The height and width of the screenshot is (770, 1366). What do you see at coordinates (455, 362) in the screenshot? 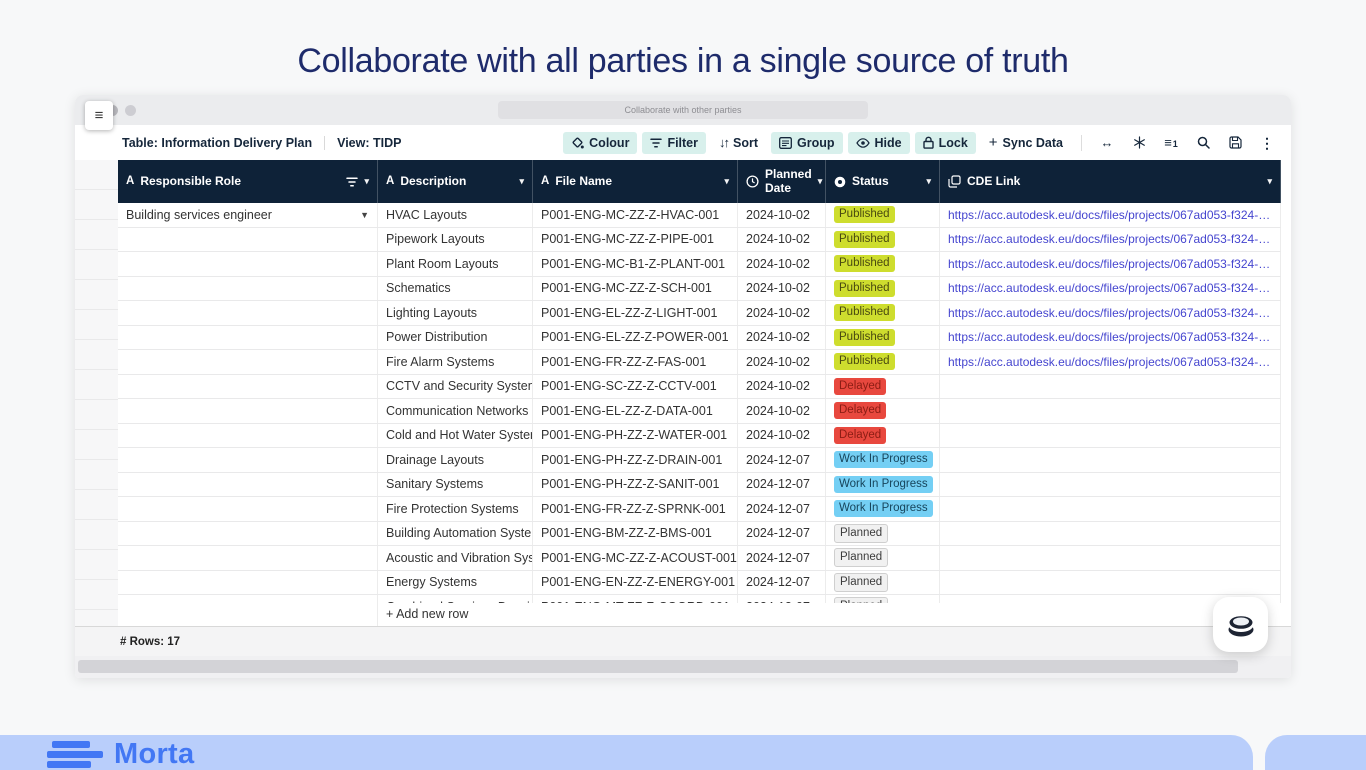
I see `cell-description: Fire Alarm Systems` at bounding box center [455, 362].